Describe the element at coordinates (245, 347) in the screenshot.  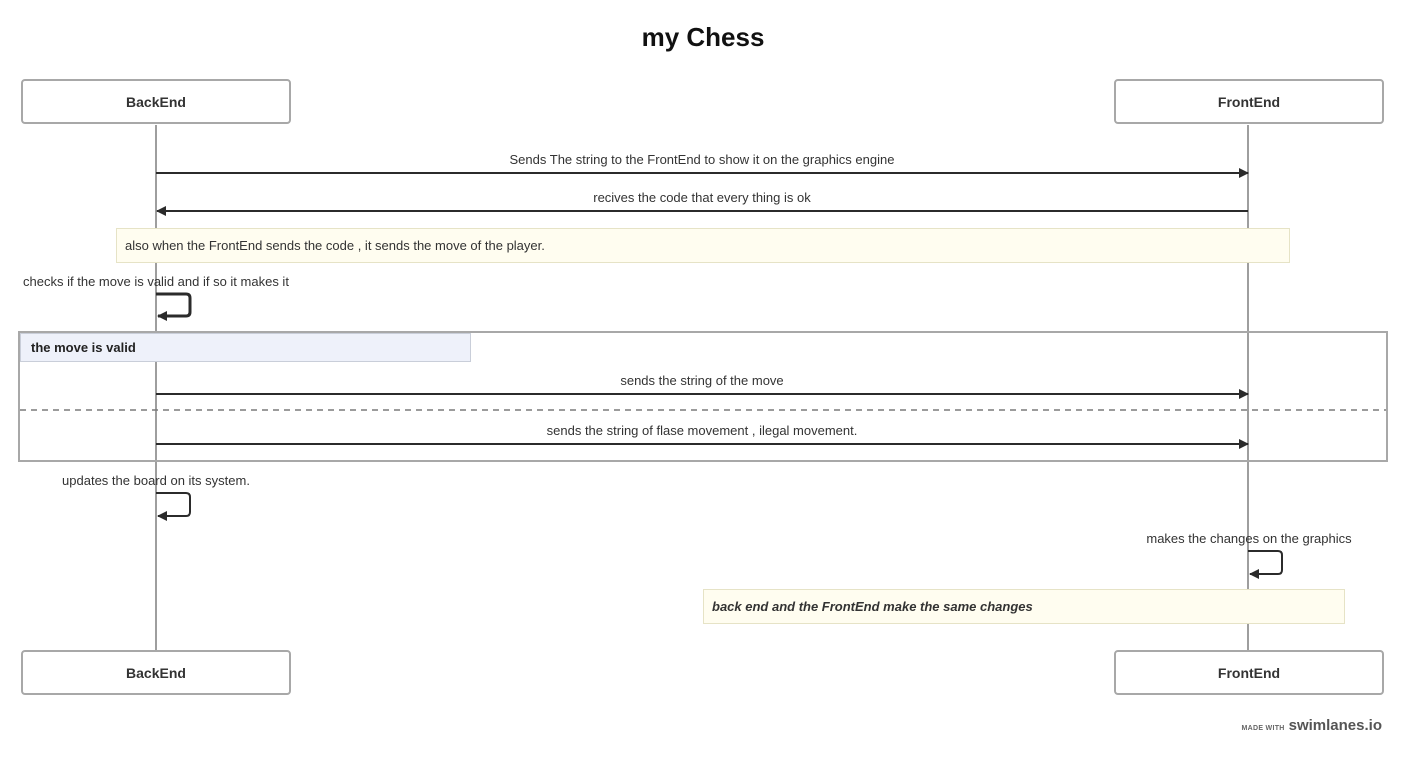
I see `condition-label: the move is valid` at that location.